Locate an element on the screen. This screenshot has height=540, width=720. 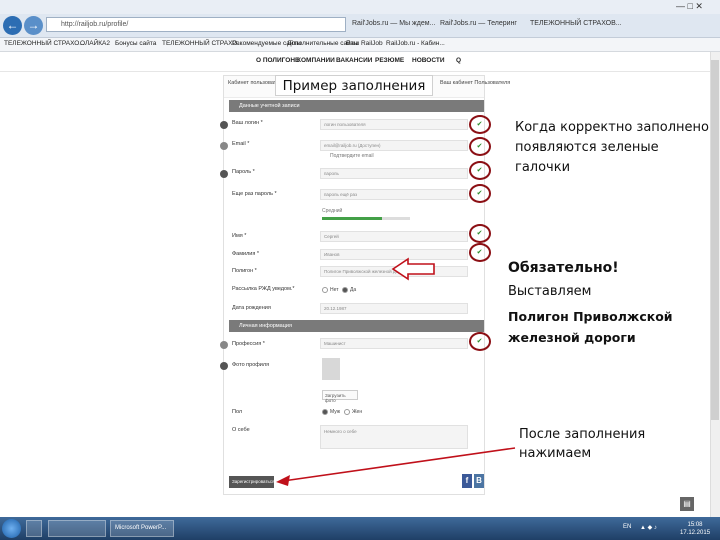
note-mandatory-head: Обязательно! is located at coordinates (563, 268).